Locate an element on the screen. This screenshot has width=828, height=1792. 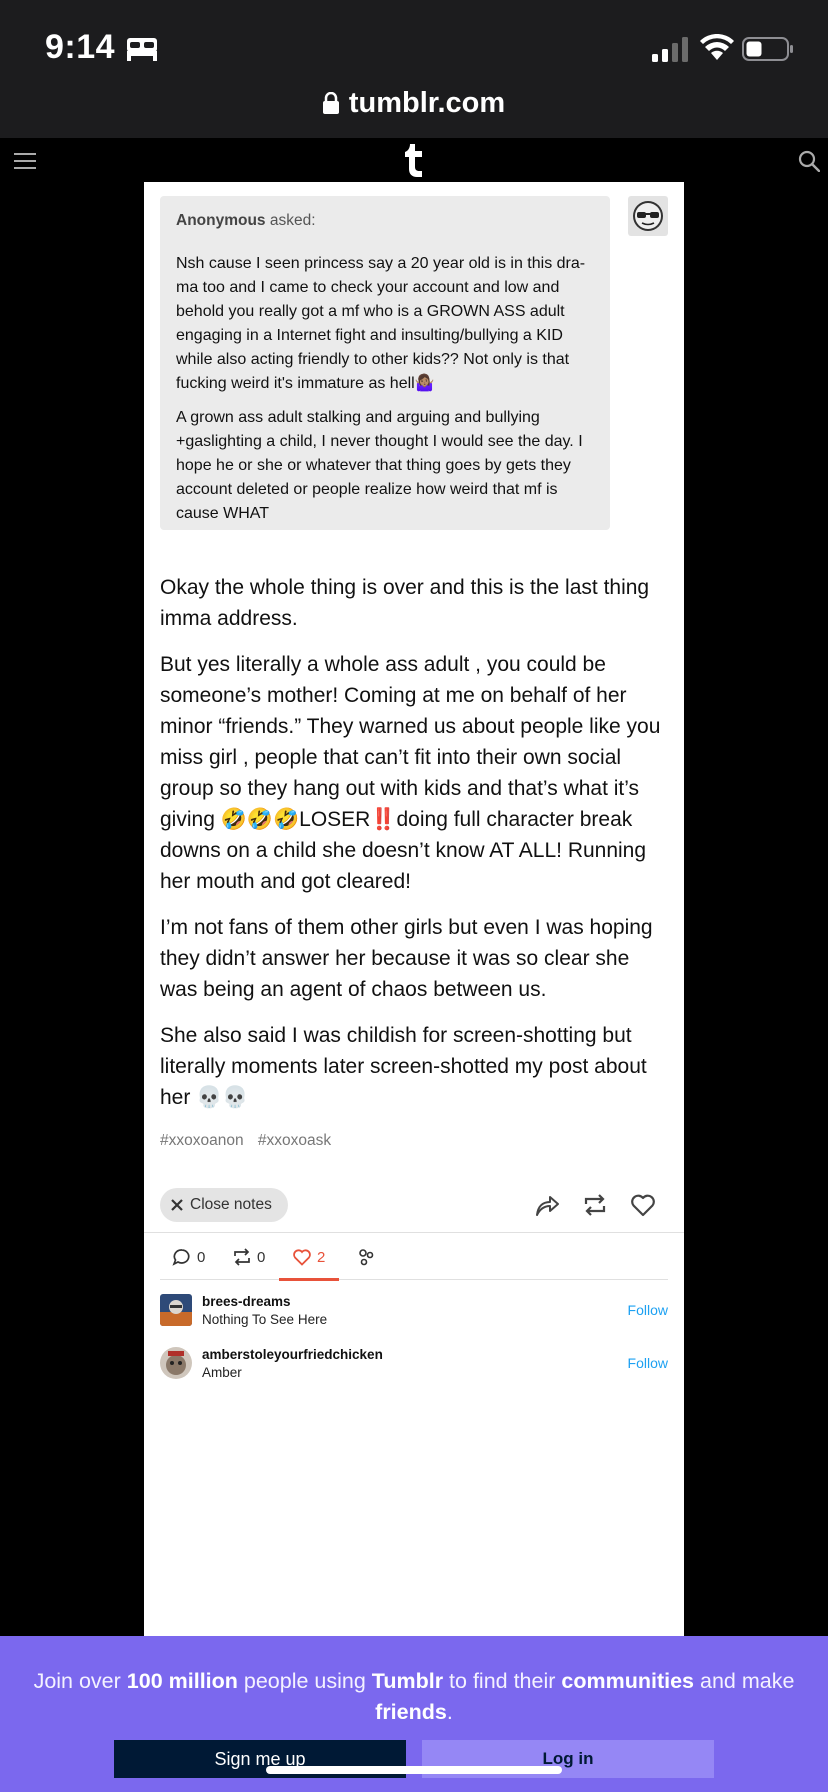
note-username: amberstoleyourfriedchicken is located at coordinates (292, 1354).